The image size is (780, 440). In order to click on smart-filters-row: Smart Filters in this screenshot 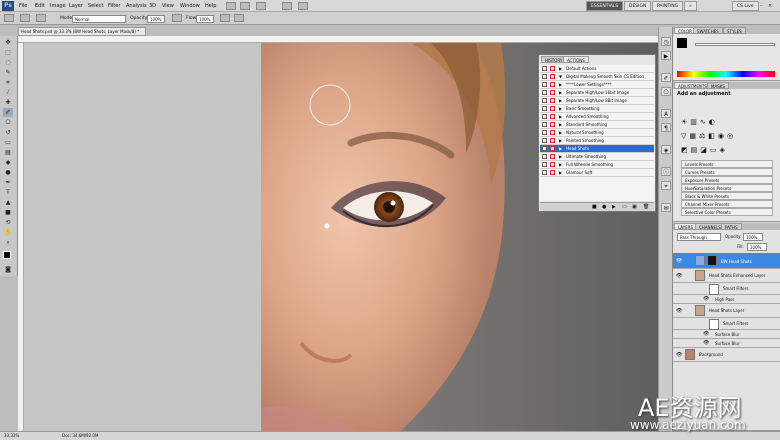, I will do `click(726, 289)`.